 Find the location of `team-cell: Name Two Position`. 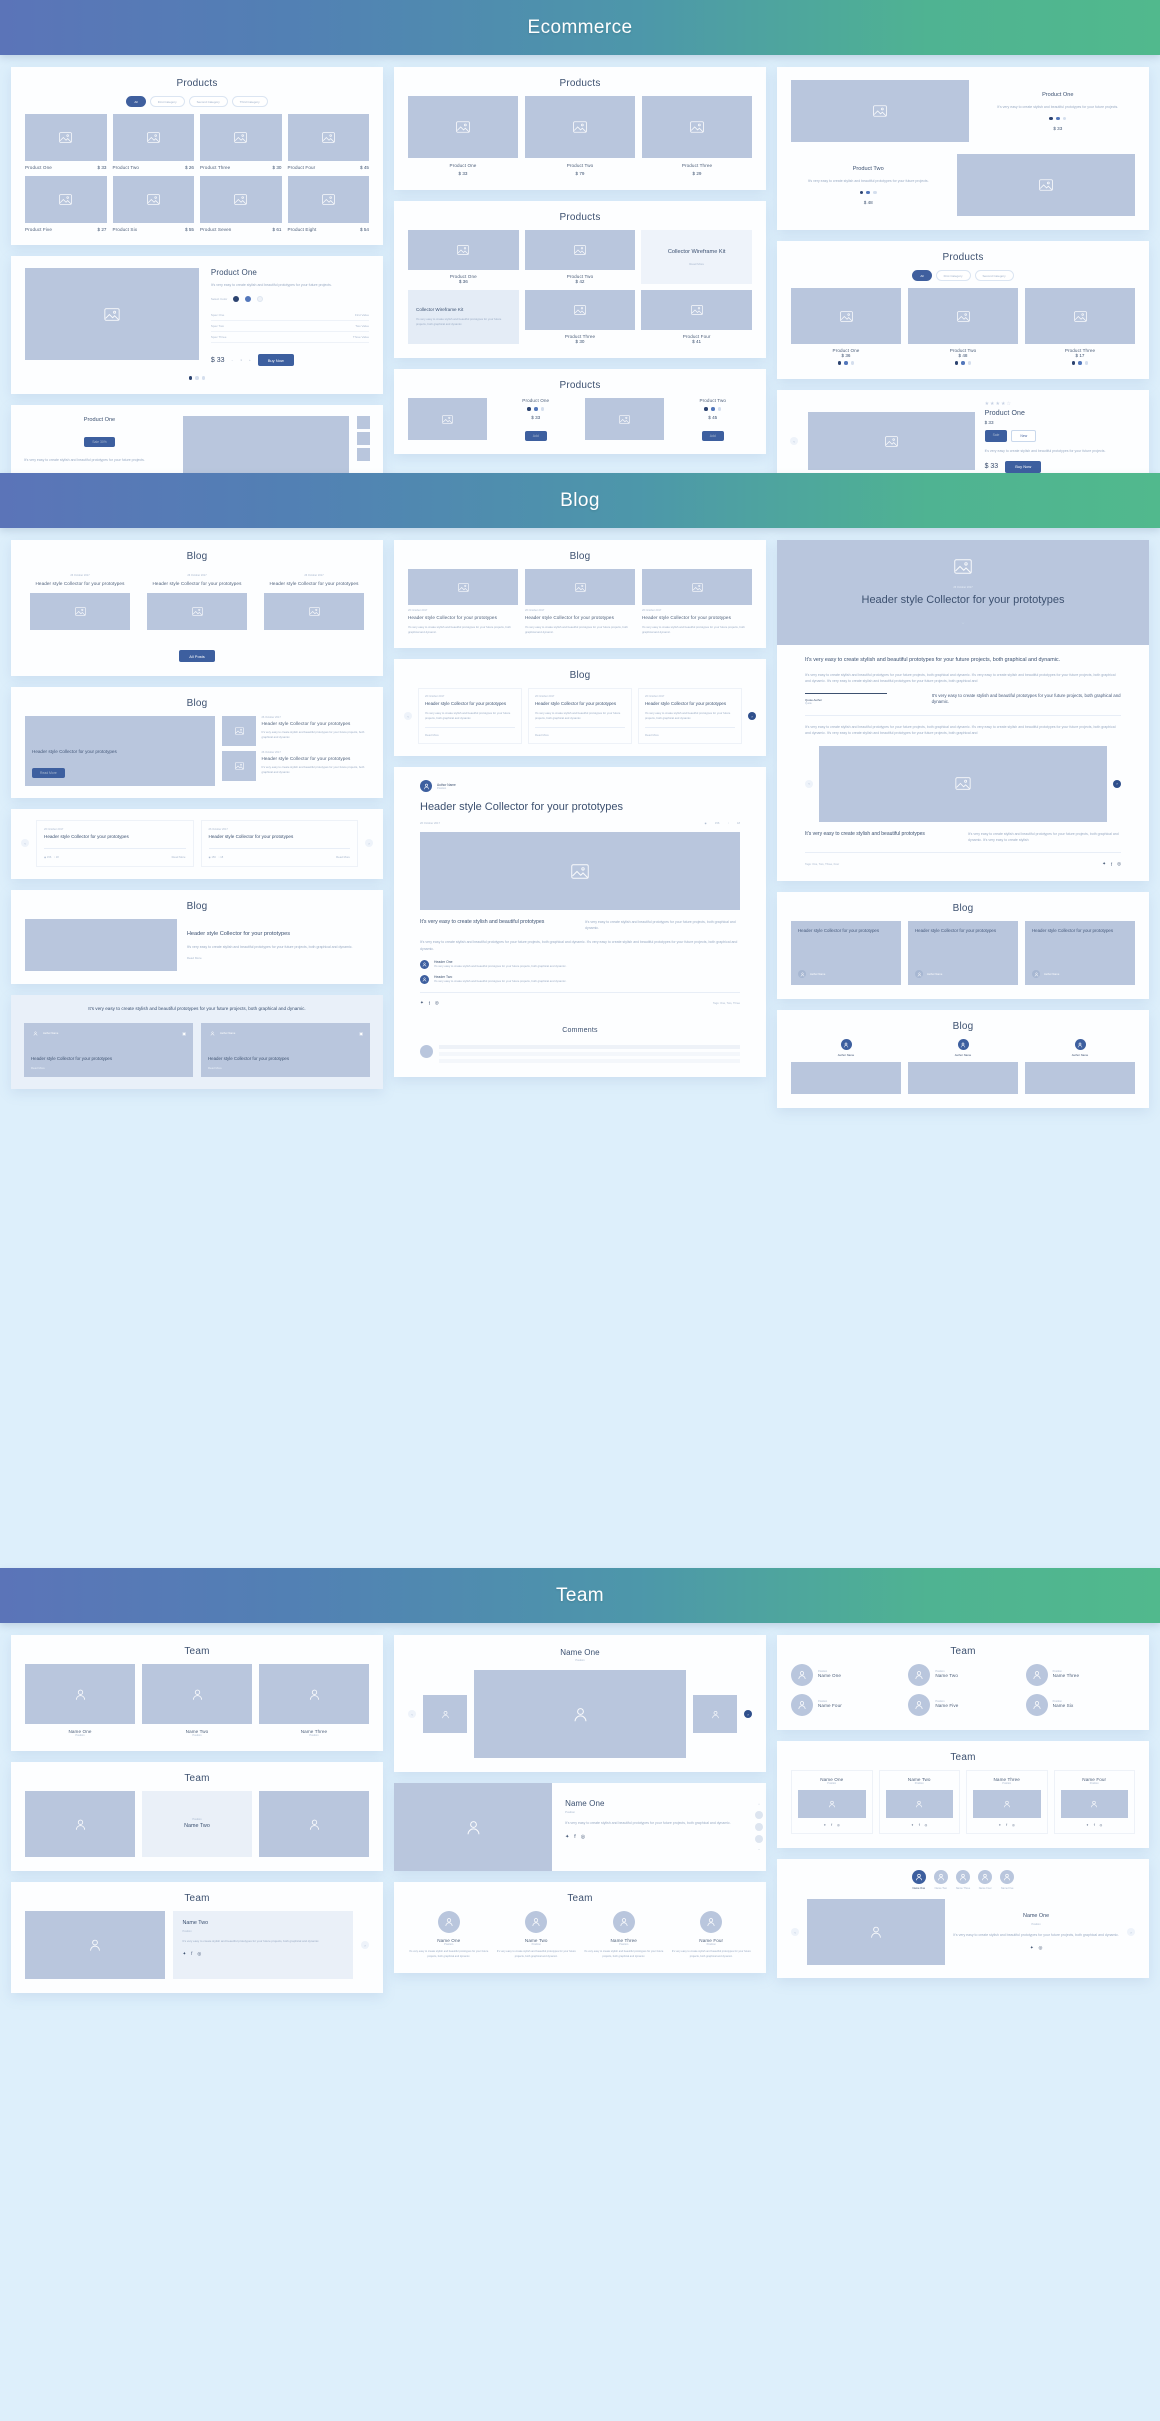

team-cell: Name Two Position is located at coordinates (197, 1700).